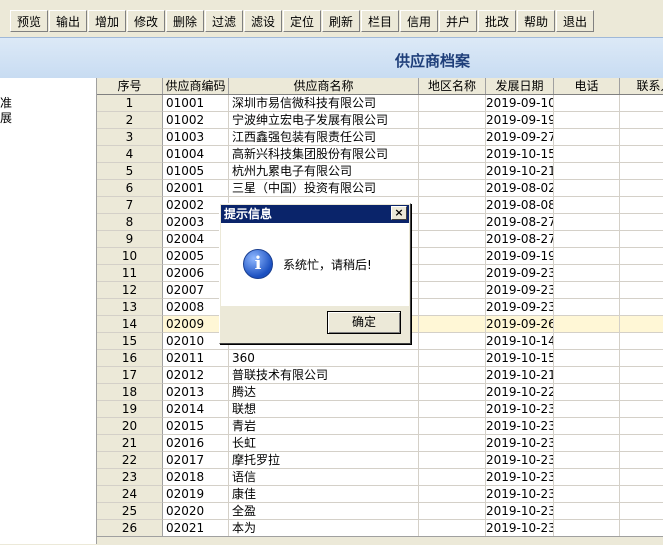  What do you see at coordinates (130, 103) in the screenshot?
I see `cell-seq: 1` at bounding box center [130, 103].